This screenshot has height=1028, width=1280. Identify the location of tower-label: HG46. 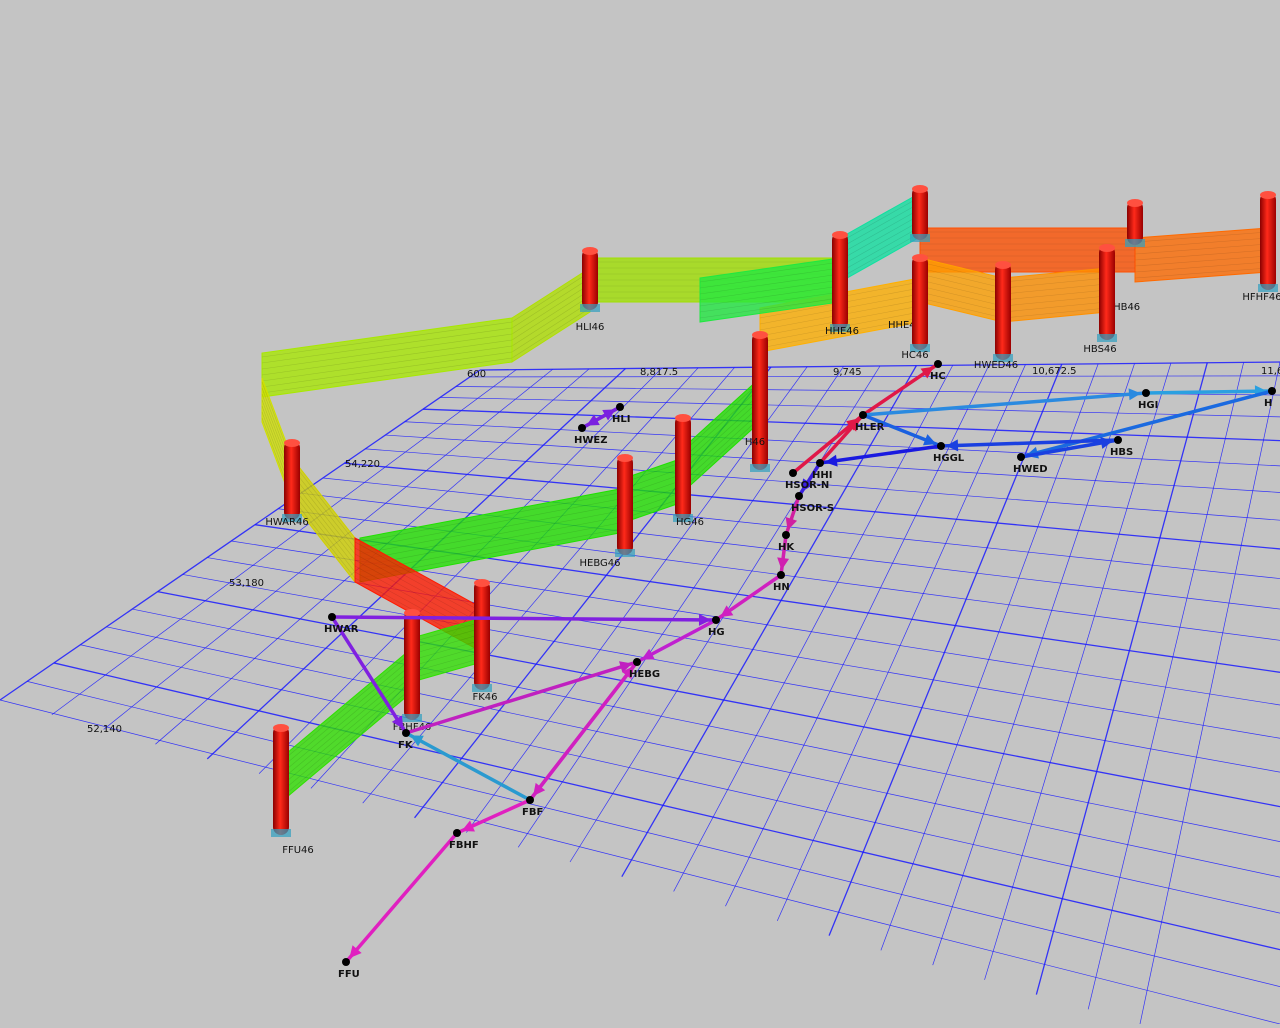
(690, 522).